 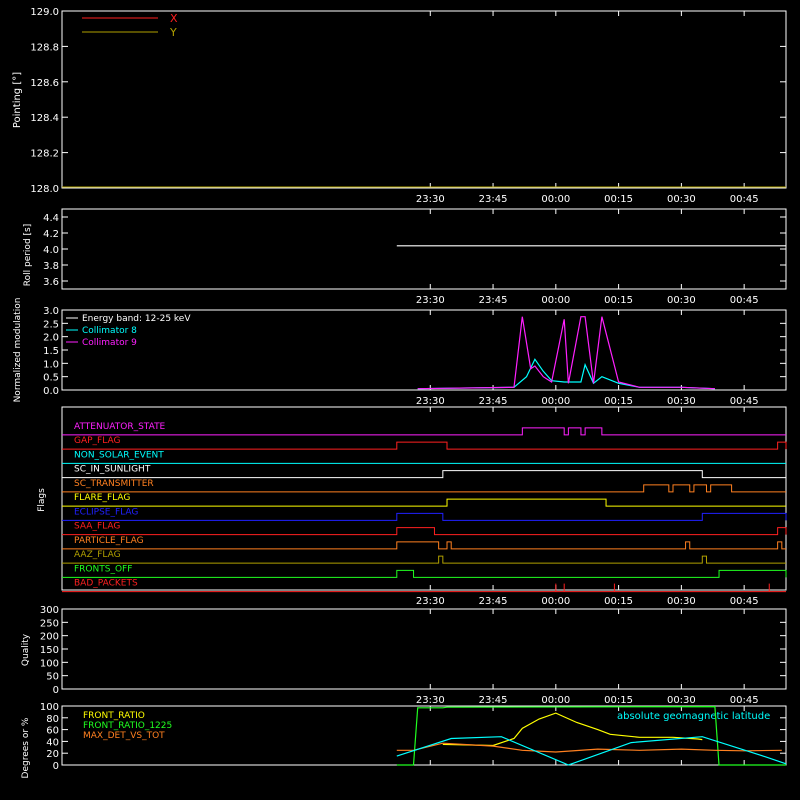 What do you see at coordinates (51, 234) in the screenshot?
I see `roll-ytick-label: 4.2` at bounding box center [51, 234].